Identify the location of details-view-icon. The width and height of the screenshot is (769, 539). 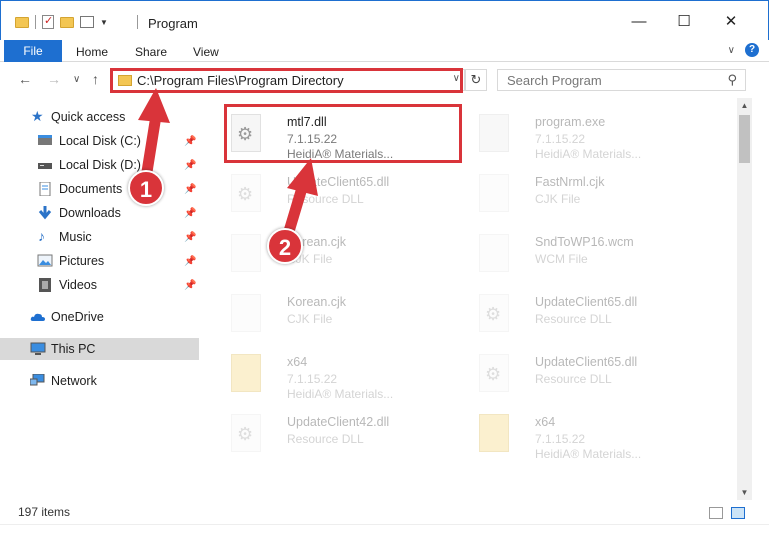
(716, 513).